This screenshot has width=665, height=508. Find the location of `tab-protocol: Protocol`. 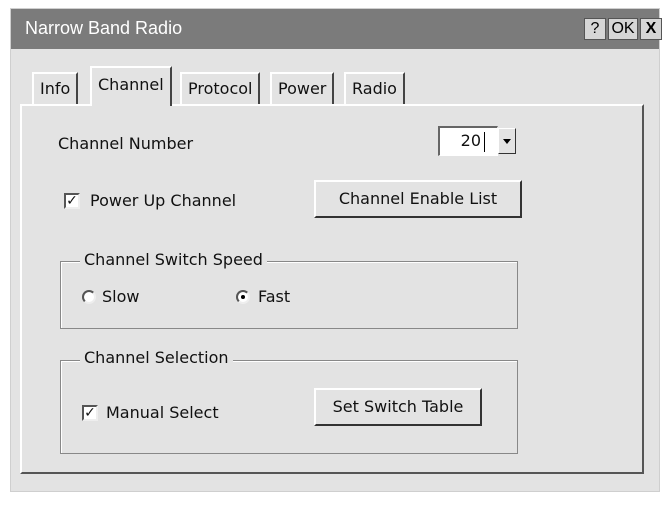

tab-protocol: Protocol is located at coordinates (220, 88).